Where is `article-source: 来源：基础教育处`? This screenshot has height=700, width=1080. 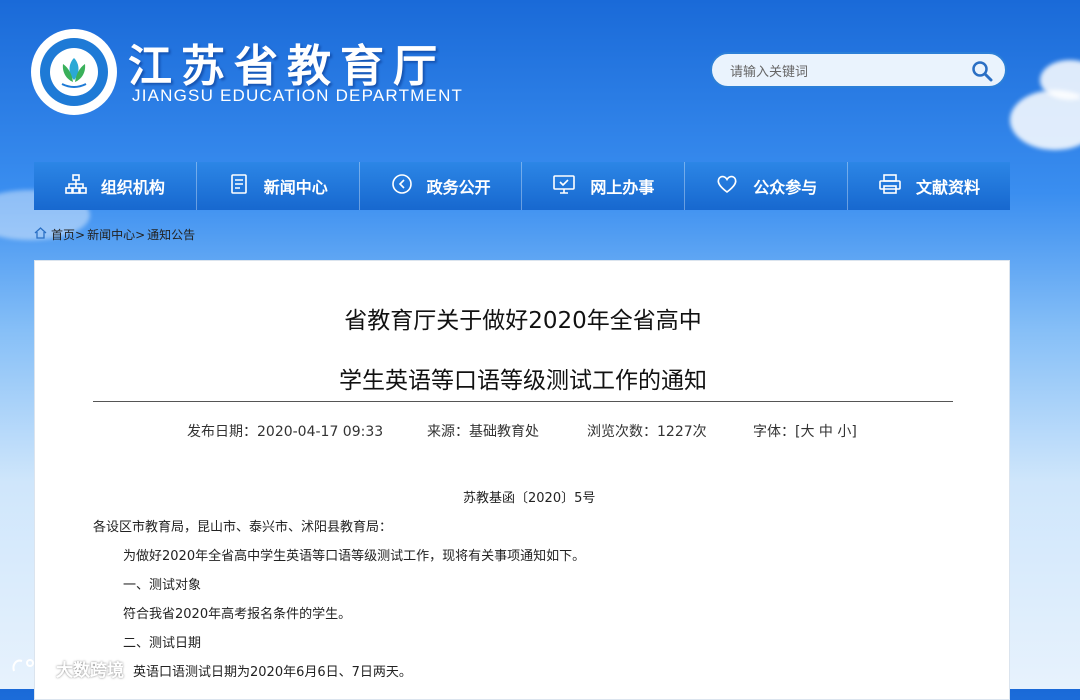
article-source: 来源：基础教育处 is located at coordinates (483, 432).